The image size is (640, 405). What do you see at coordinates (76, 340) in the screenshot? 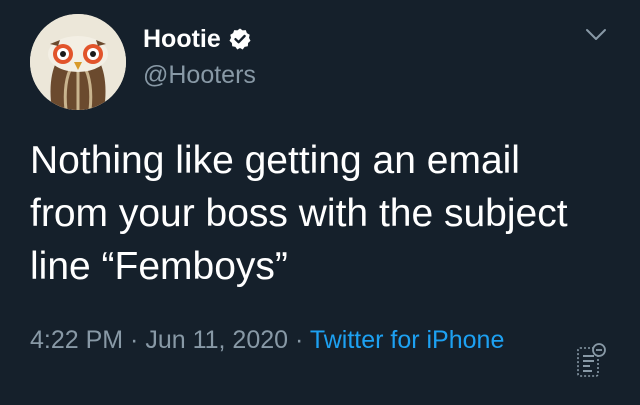
I see `tweet-time: 4:22 PM` at bounding box center [76, 340].